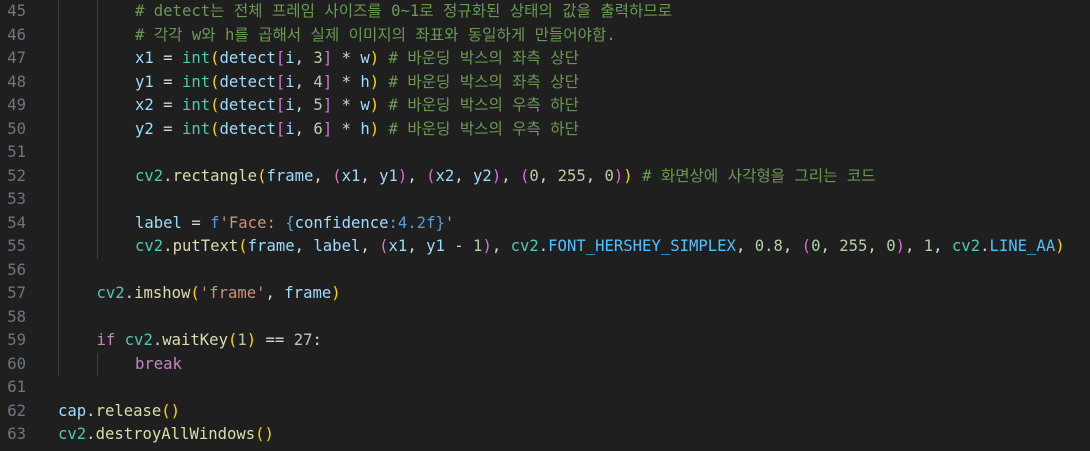 The height and width of the screenshot is (451, 1090). Describe the element at coordinates (16, 199) in the screenshot. I see `line-number: 53` at that location.